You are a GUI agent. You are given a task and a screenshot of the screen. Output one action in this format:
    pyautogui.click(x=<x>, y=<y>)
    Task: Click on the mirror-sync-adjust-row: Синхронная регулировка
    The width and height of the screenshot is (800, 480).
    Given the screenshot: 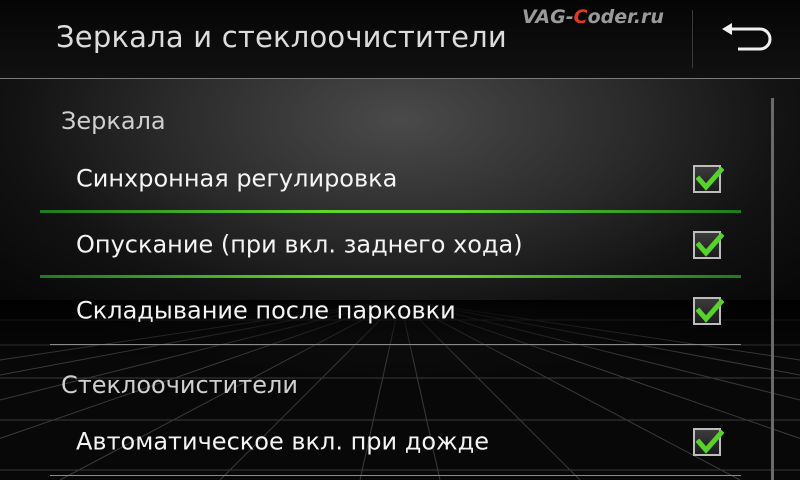 What is the action you would take?
    pyautogui.click(x=390, y=179)
    